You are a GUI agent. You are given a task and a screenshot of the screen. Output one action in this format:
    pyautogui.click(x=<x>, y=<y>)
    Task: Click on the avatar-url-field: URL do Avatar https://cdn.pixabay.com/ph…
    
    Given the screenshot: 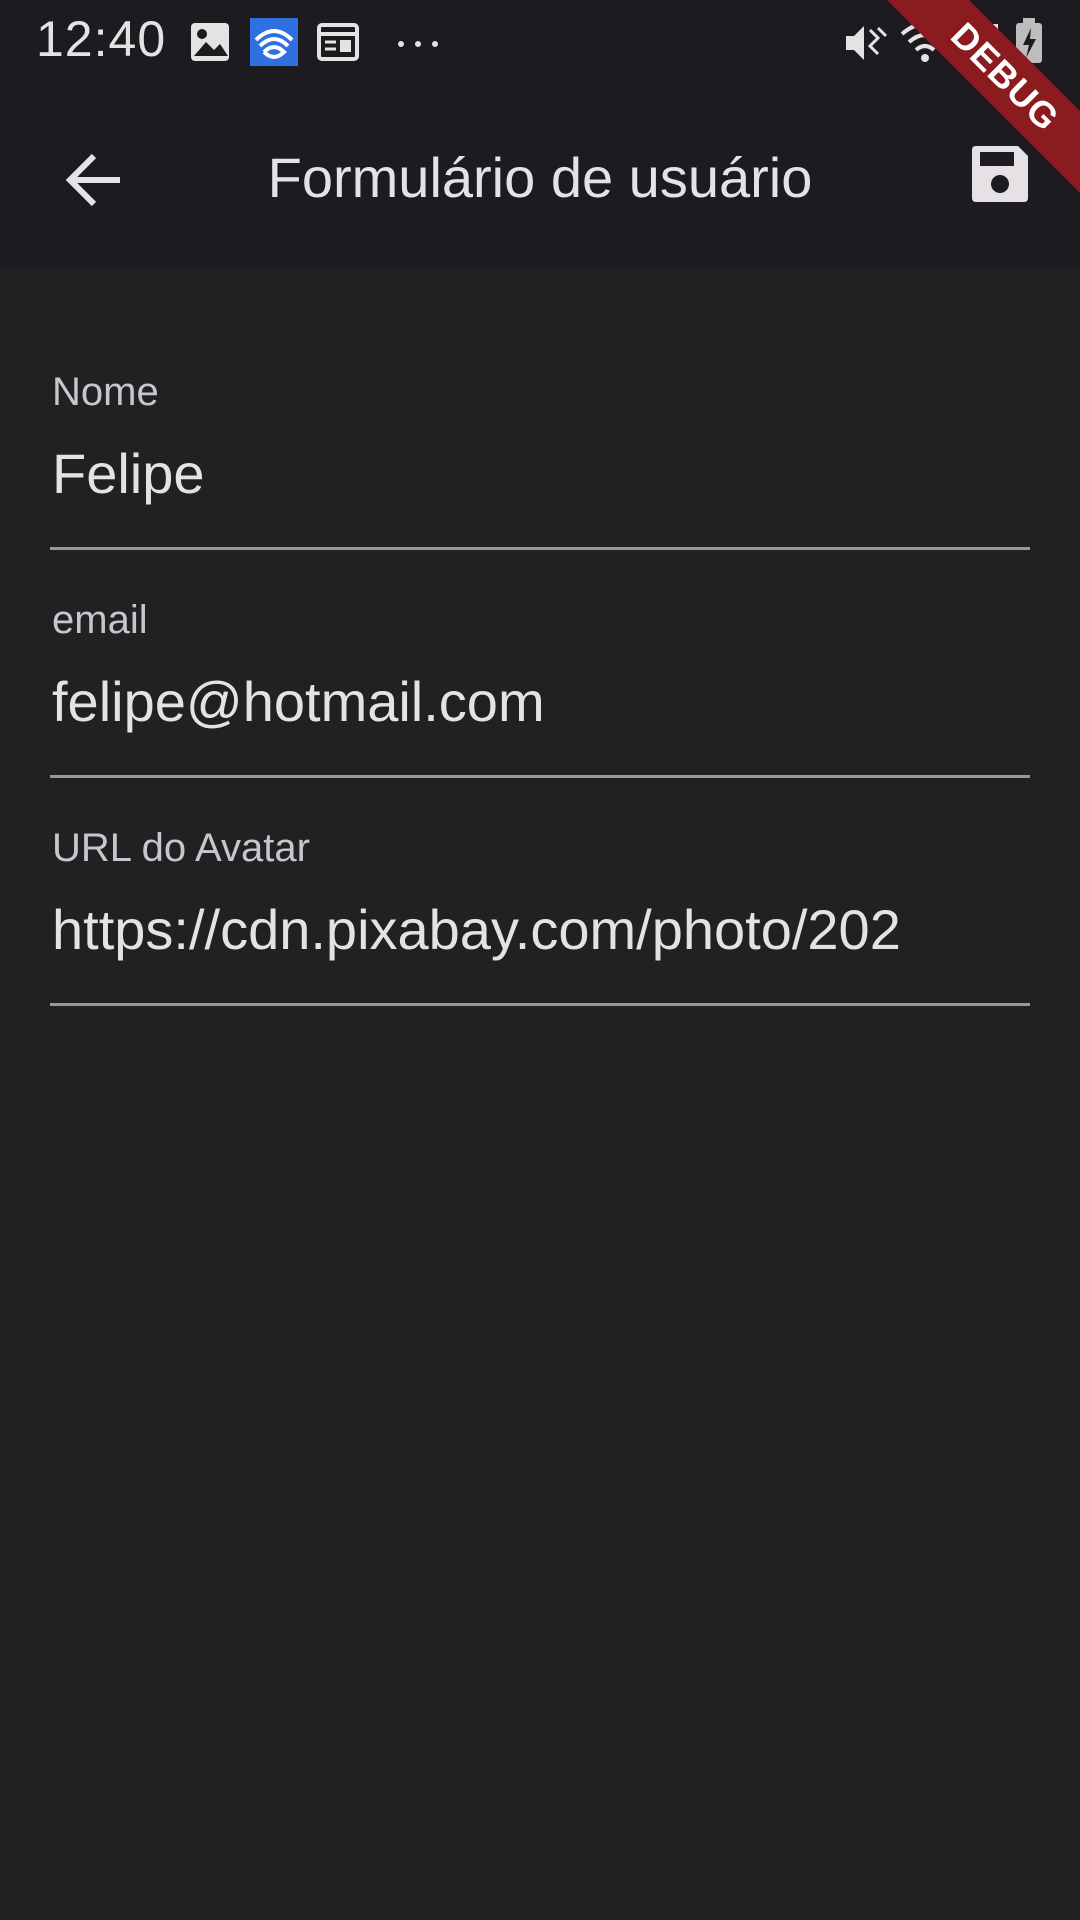 What is the action you would take?
    pyautogui.click(x=540, y=865)
    